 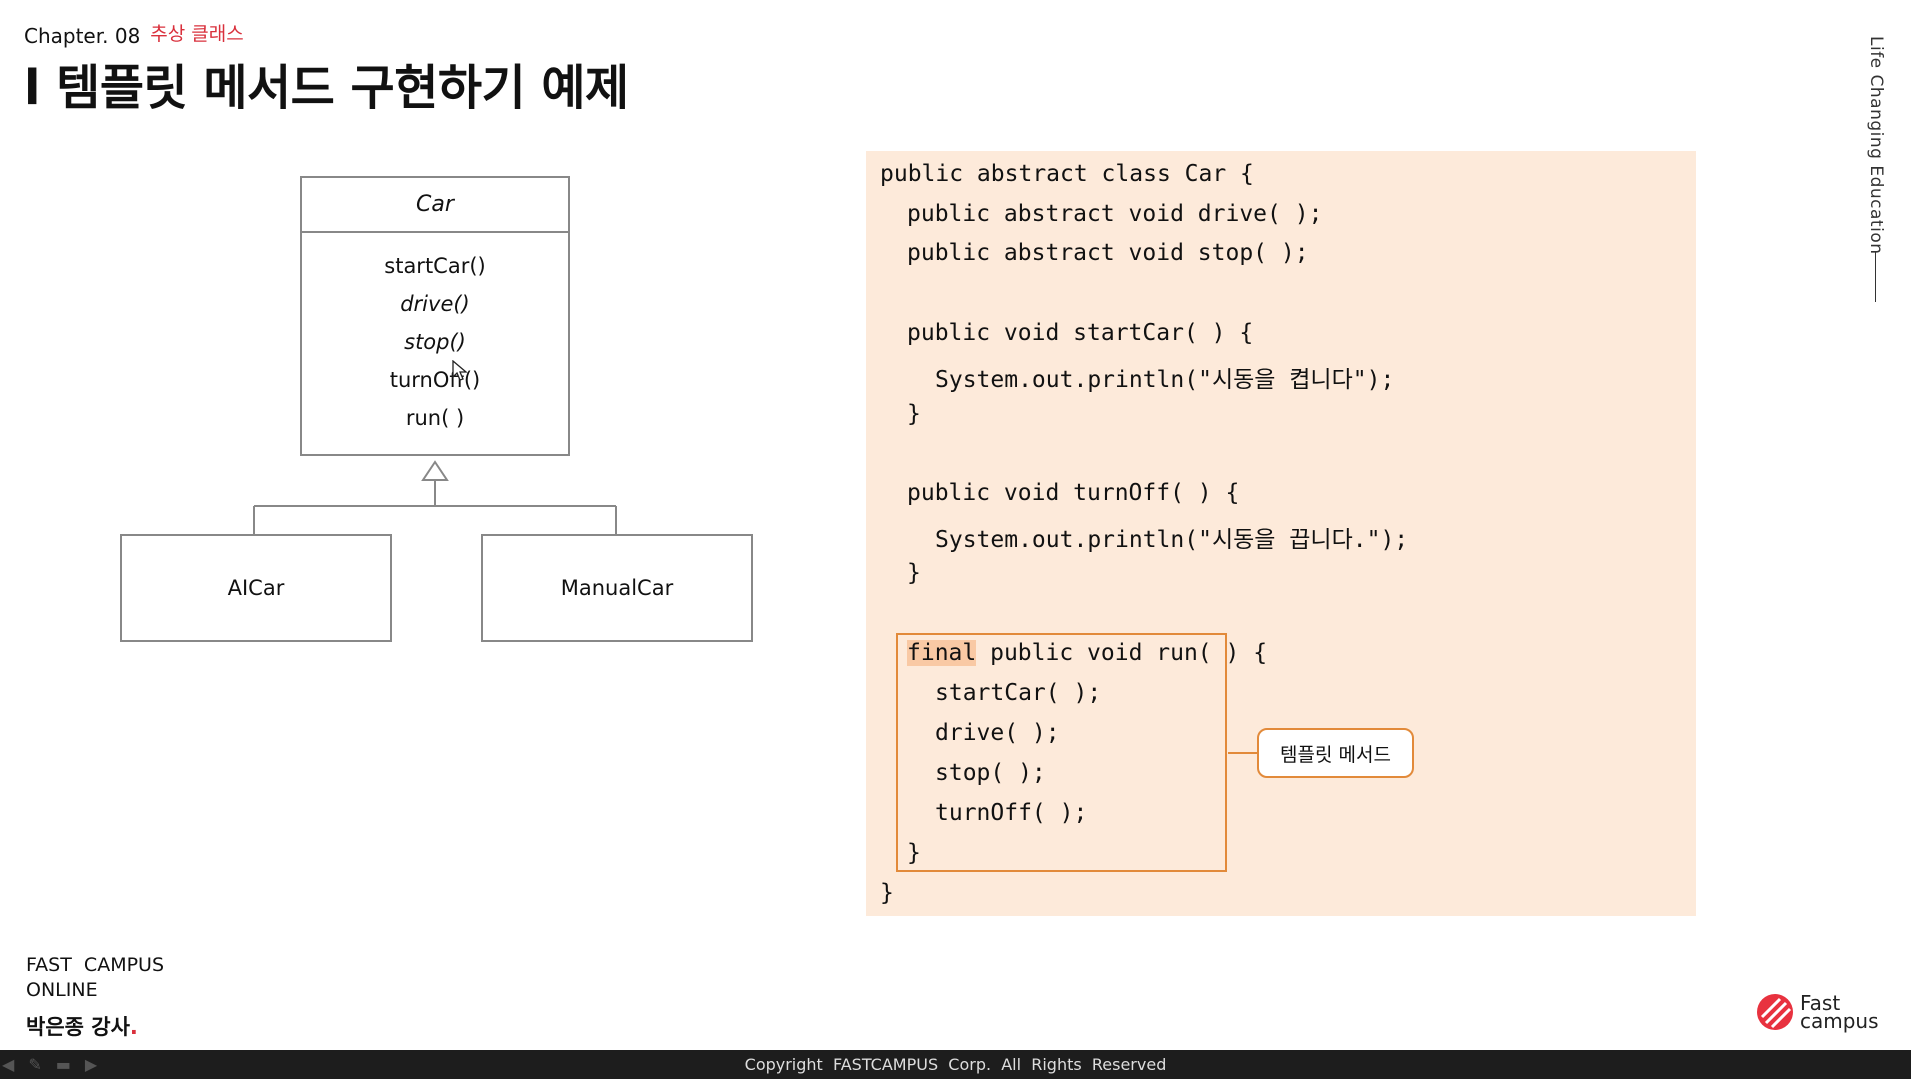 What do you see at coordinates (1073, 493) in the screenshot?
I see `code-line: public void turnOff( ) {` at bounding box center [1073, 493].